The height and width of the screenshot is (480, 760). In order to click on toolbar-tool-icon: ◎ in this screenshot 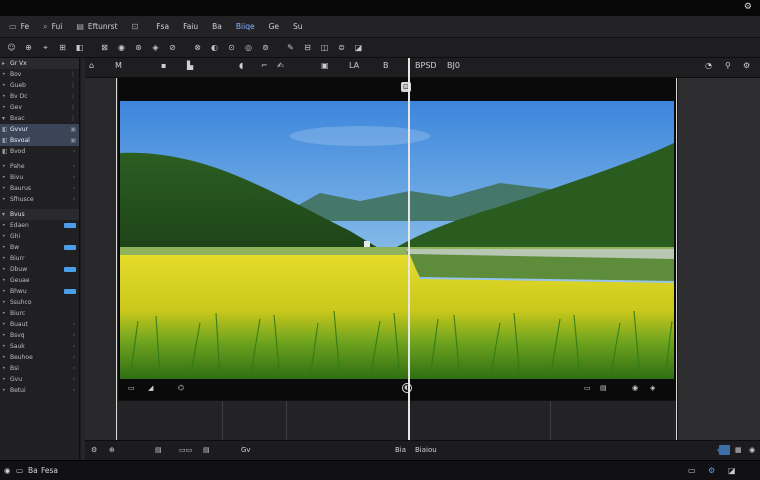, I will do `click(248, 47)`.